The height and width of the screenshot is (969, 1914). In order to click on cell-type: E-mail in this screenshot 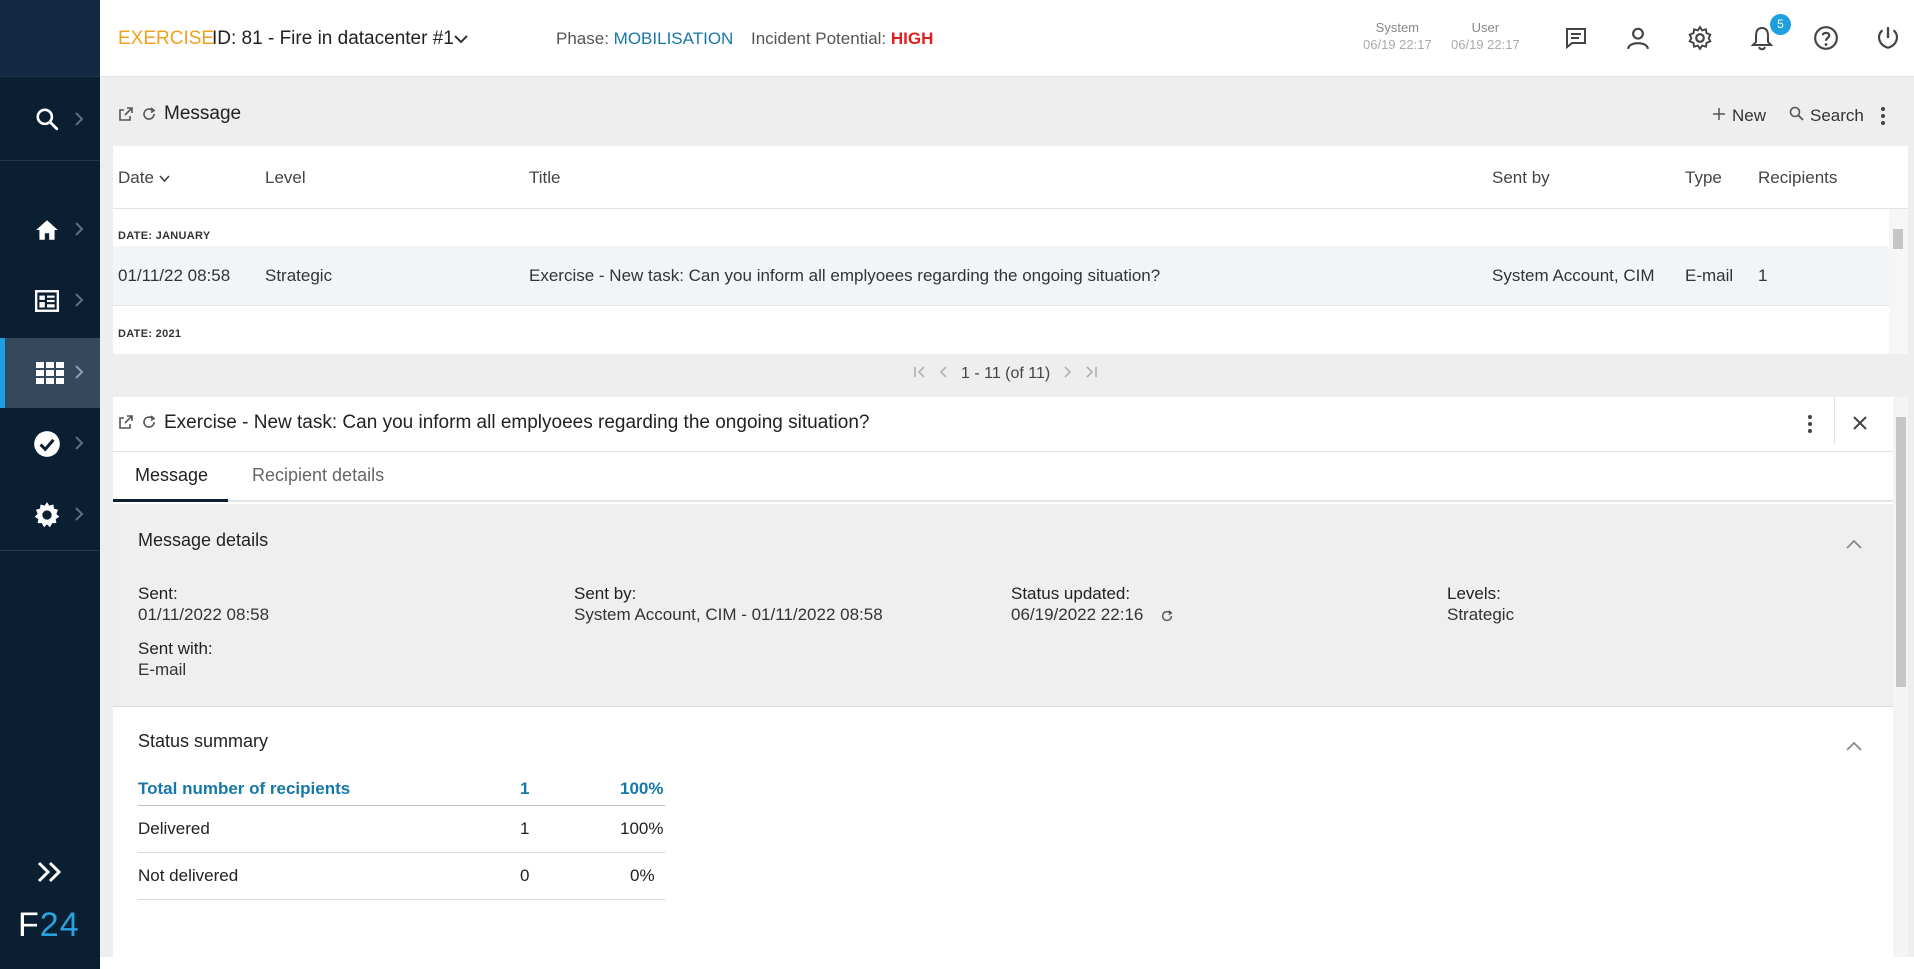, I will do `click(1709, 275)`.